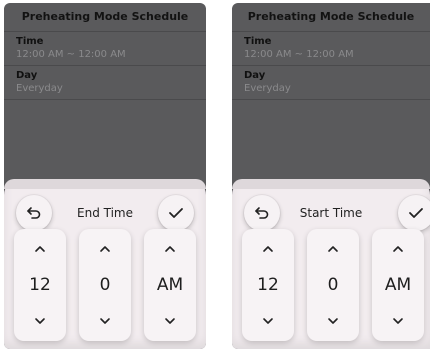 The image size is (430, 353). What do you see at coordinates (105, 211) in the screenshot?
I see `picker-header: End Time` at bounding box center [105, 211].